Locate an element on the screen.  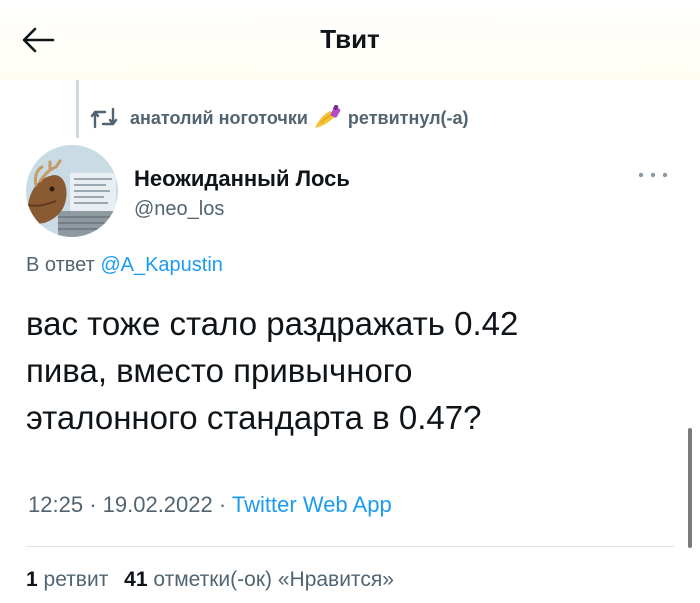
moose-avatar-image is located at coordinates (72, 191).